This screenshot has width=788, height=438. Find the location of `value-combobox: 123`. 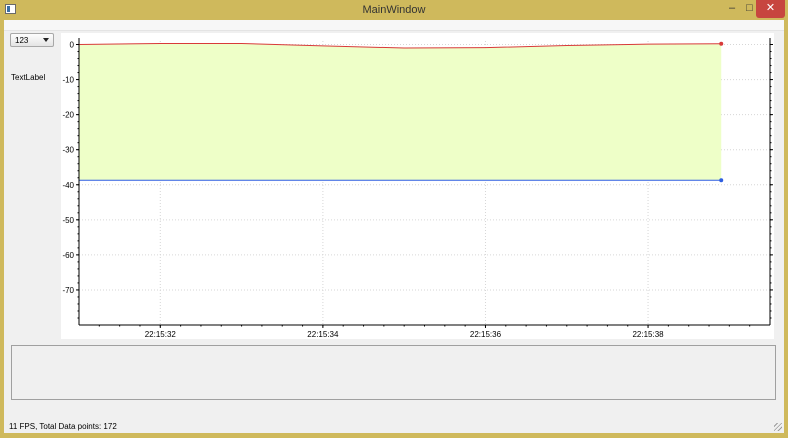

value-combobox: 123 is located at coordinates (32, 40).